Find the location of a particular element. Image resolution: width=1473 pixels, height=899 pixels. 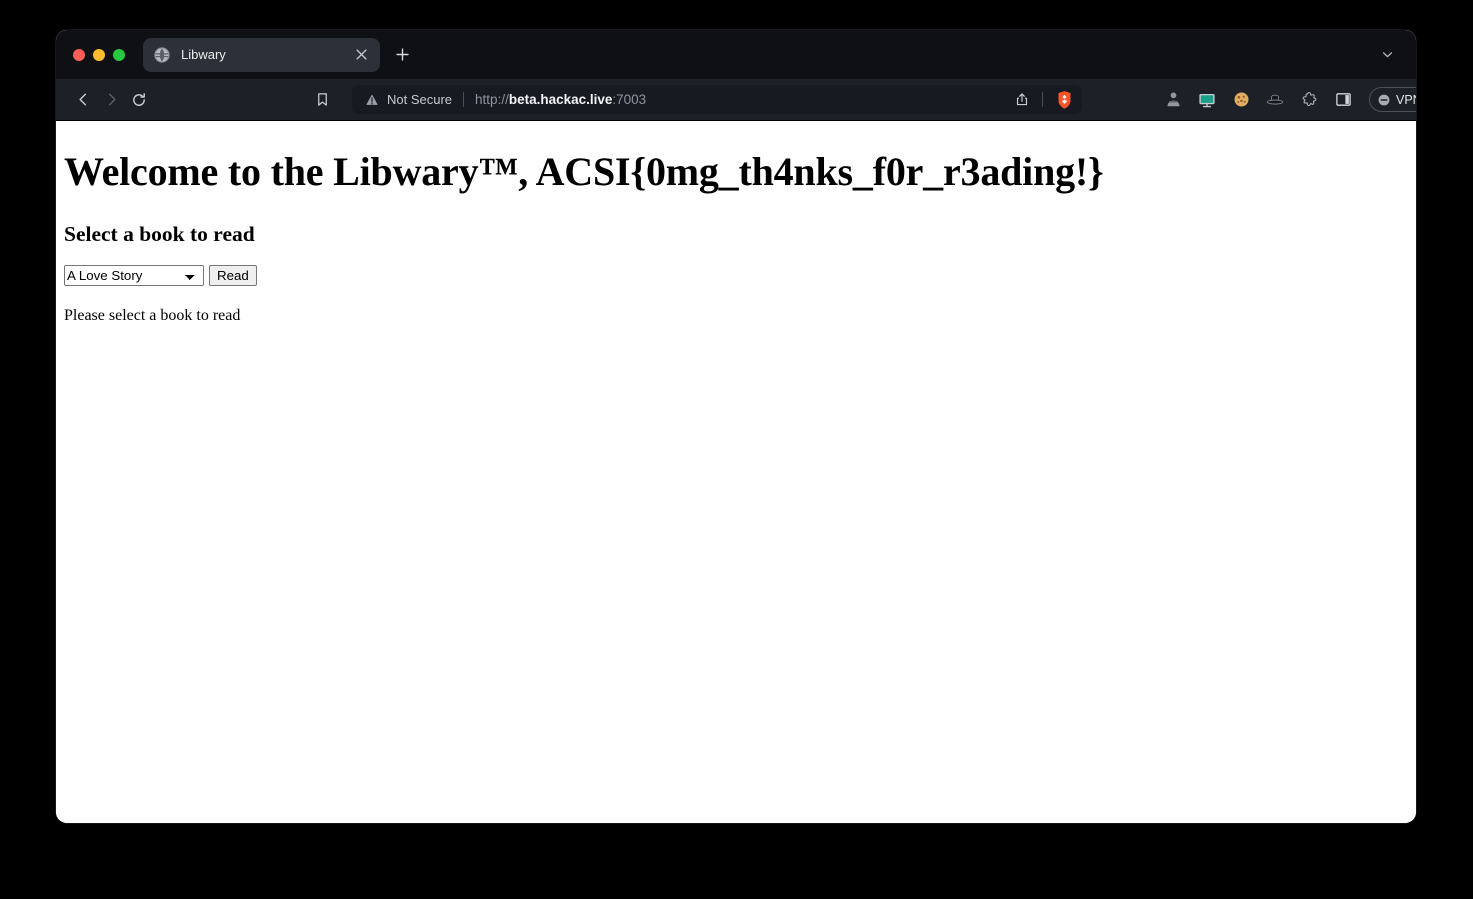

cookie-icon is located at coordinates (1241, 100).